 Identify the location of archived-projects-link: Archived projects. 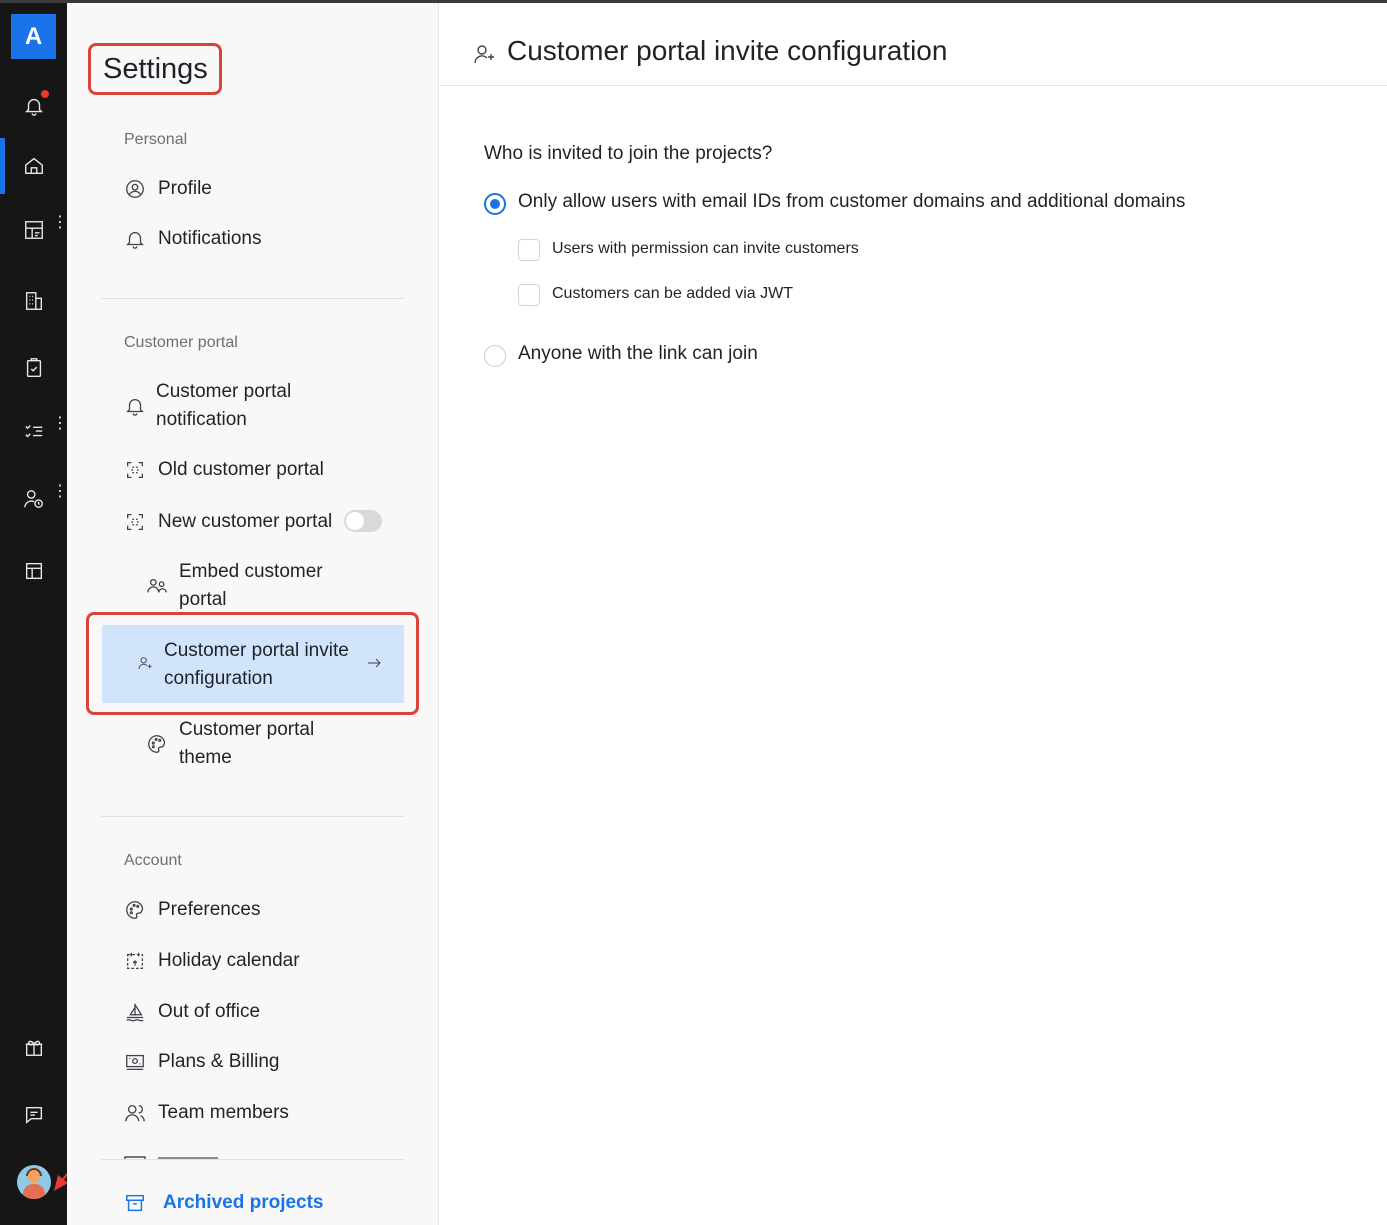
(224, 1203).